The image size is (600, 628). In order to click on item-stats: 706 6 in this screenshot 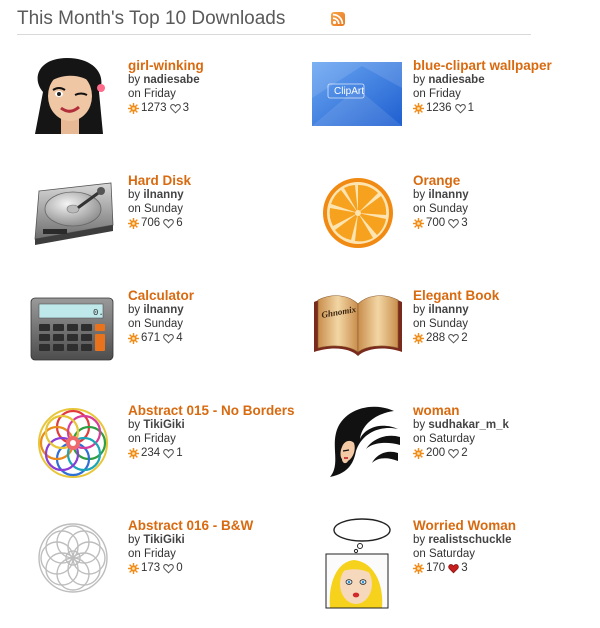, I will do `click(215, 223)`.